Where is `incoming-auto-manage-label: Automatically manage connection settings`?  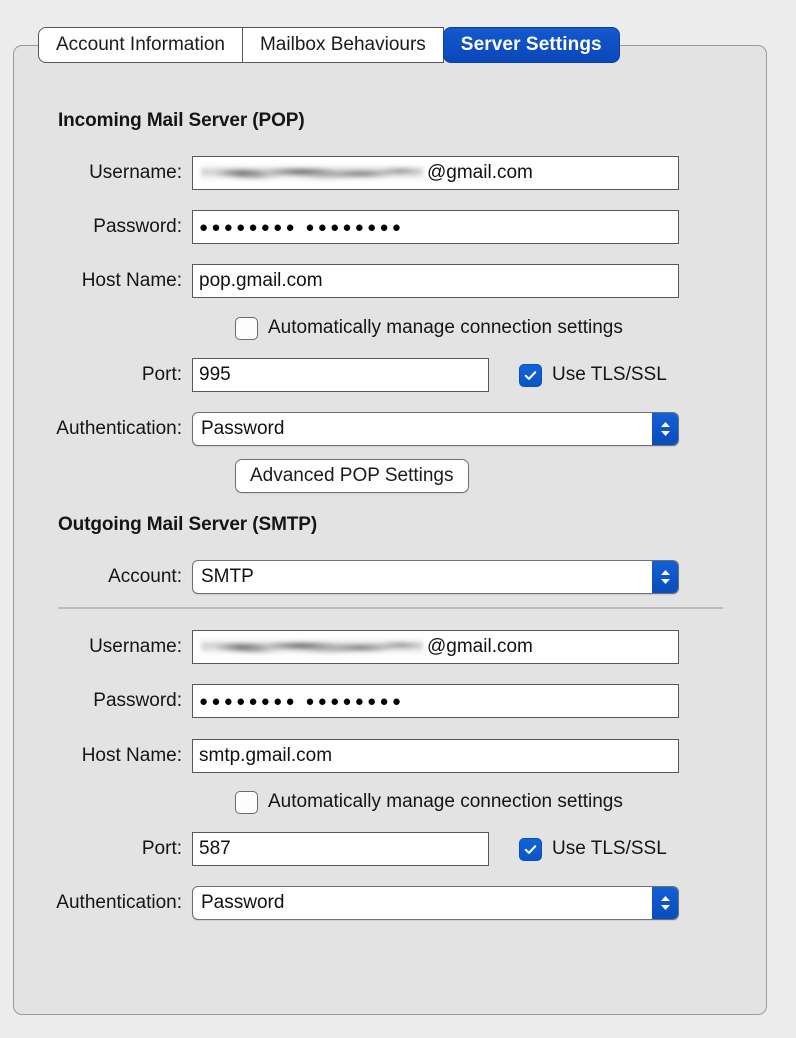
incoming-auto-manage-label: Automatically manage connection settings is located at coordinates (445, 327).